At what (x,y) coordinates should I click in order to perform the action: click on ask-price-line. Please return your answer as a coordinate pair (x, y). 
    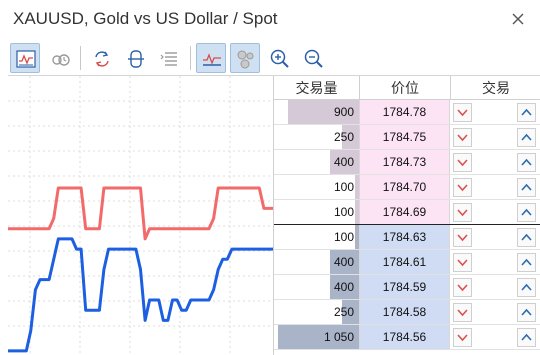
    Looking at the image, I should click on (140, 213).